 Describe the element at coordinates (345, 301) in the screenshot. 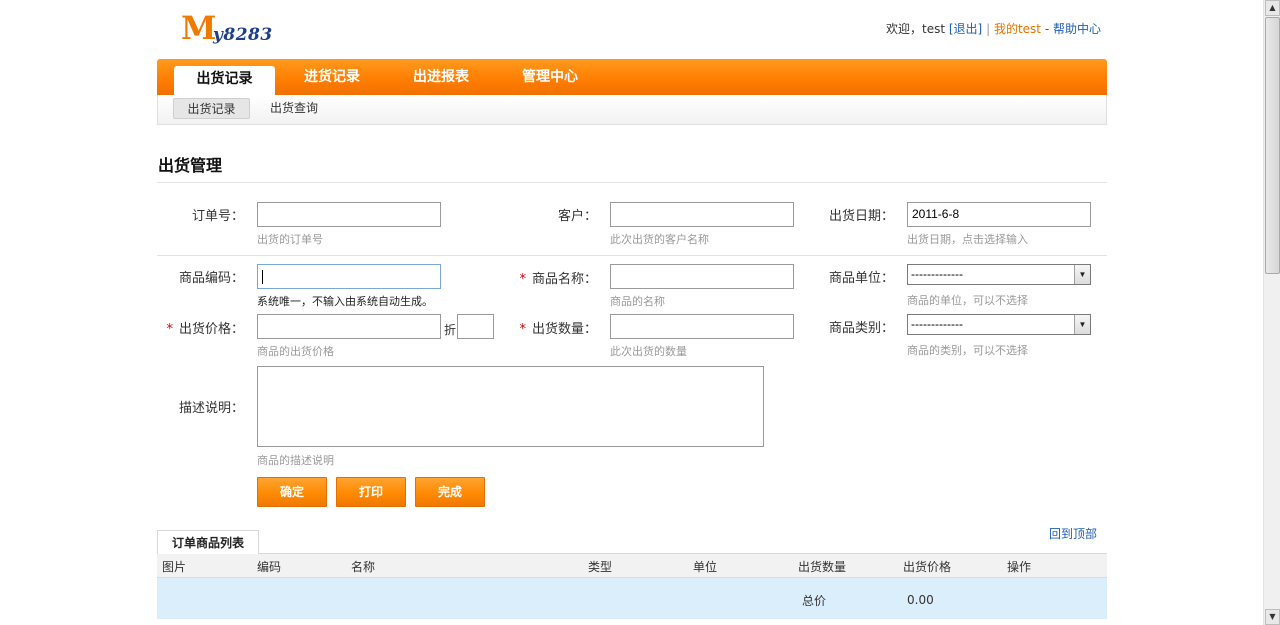

I see `product-code-hint: 系统唯一，不输入由系统自动生成。` at that location.